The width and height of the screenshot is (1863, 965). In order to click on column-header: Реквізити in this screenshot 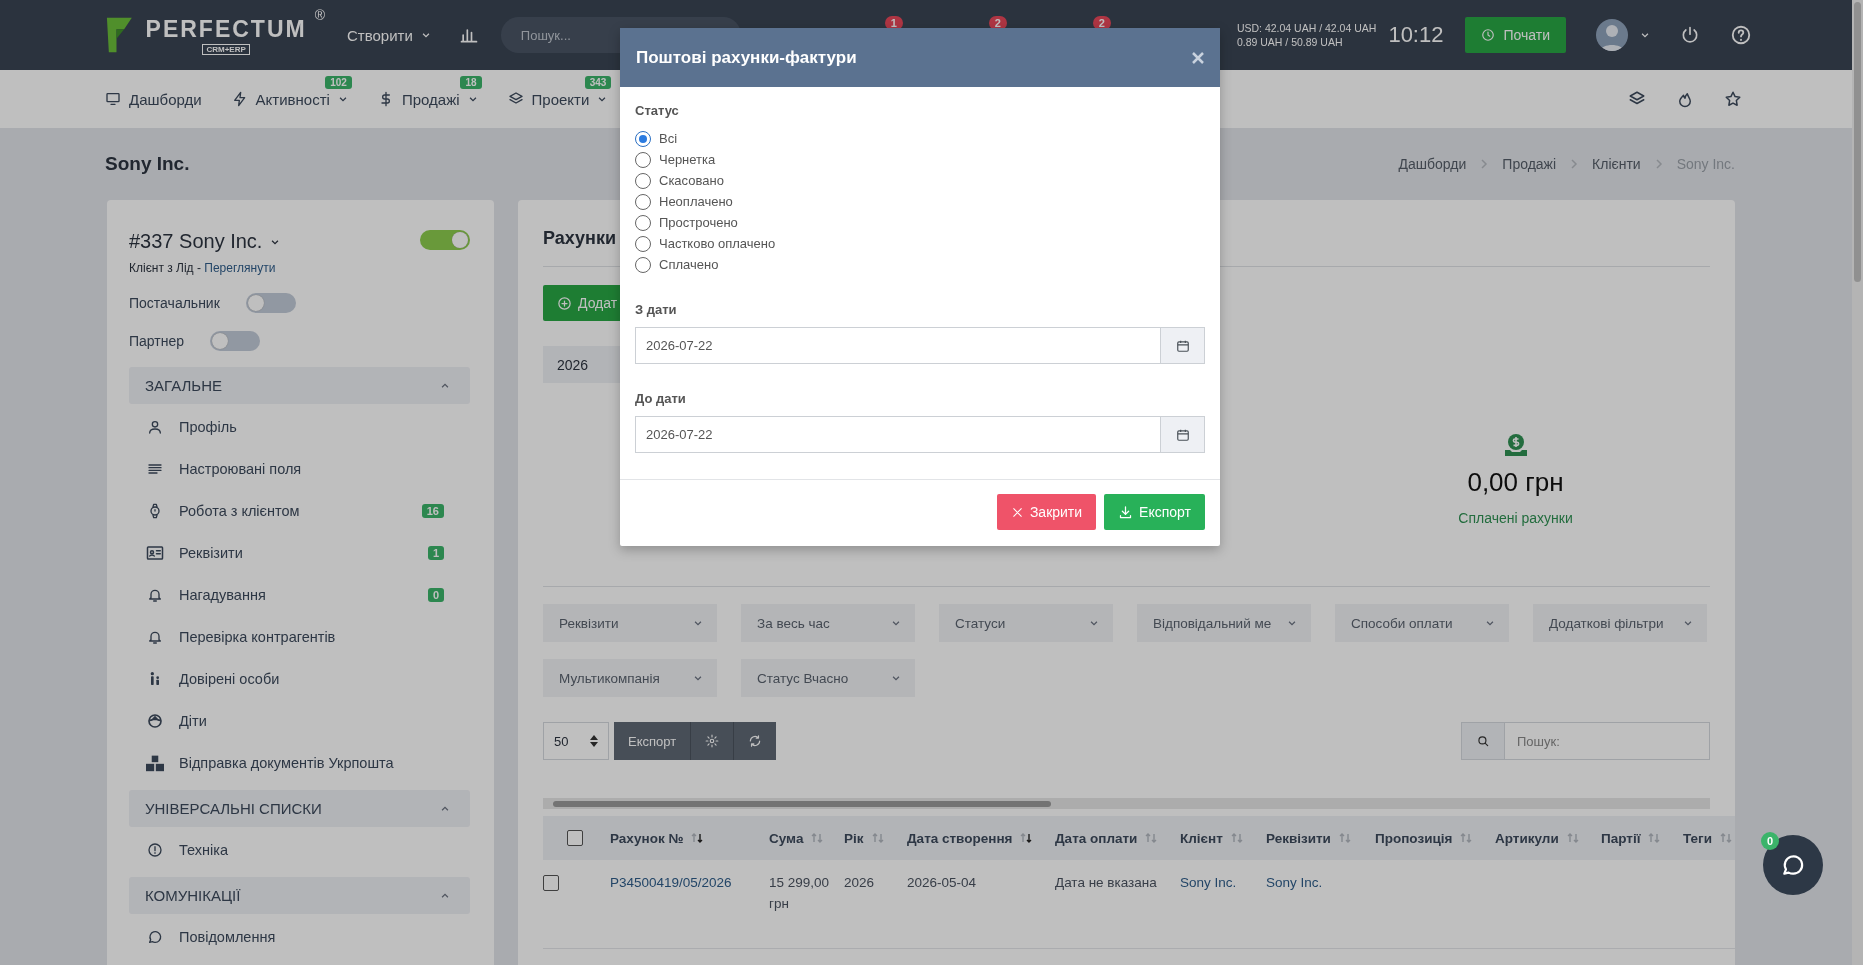, I will do `click(1316, 838)`.